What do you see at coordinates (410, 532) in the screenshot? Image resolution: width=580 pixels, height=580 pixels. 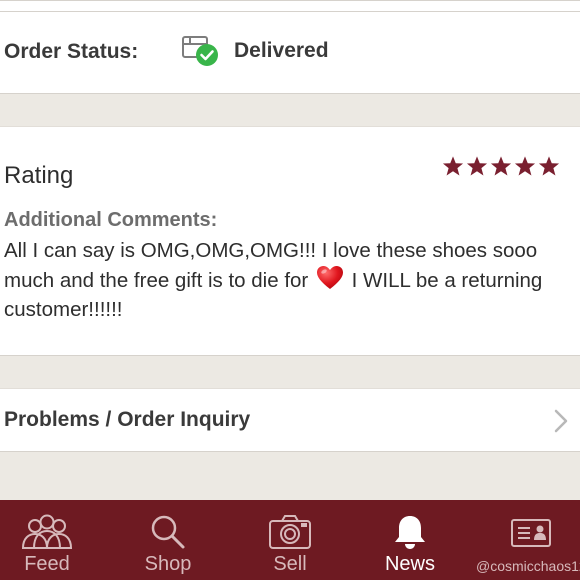 I see `bell-icon` at bounding box center [410, 532].